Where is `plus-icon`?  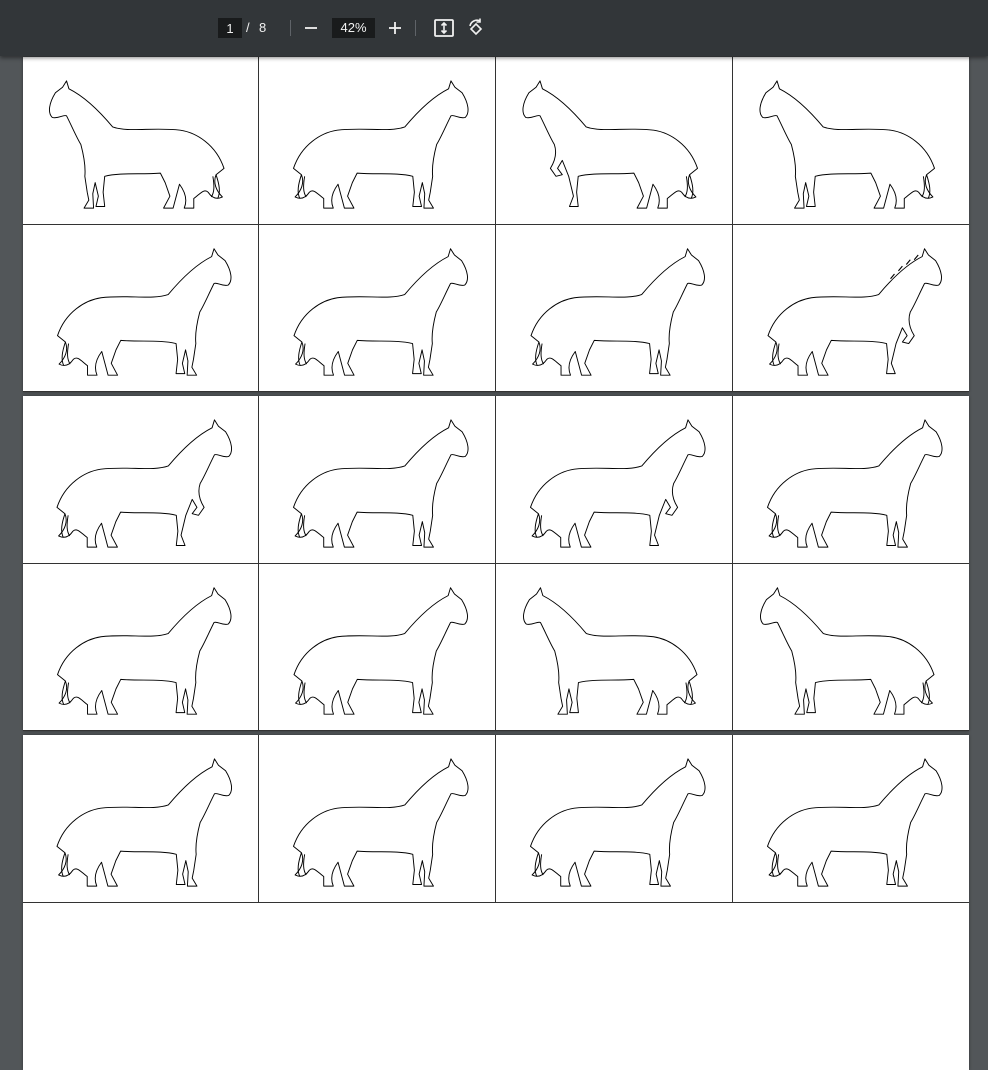
plus-icon is located at coordinates (395, 28).